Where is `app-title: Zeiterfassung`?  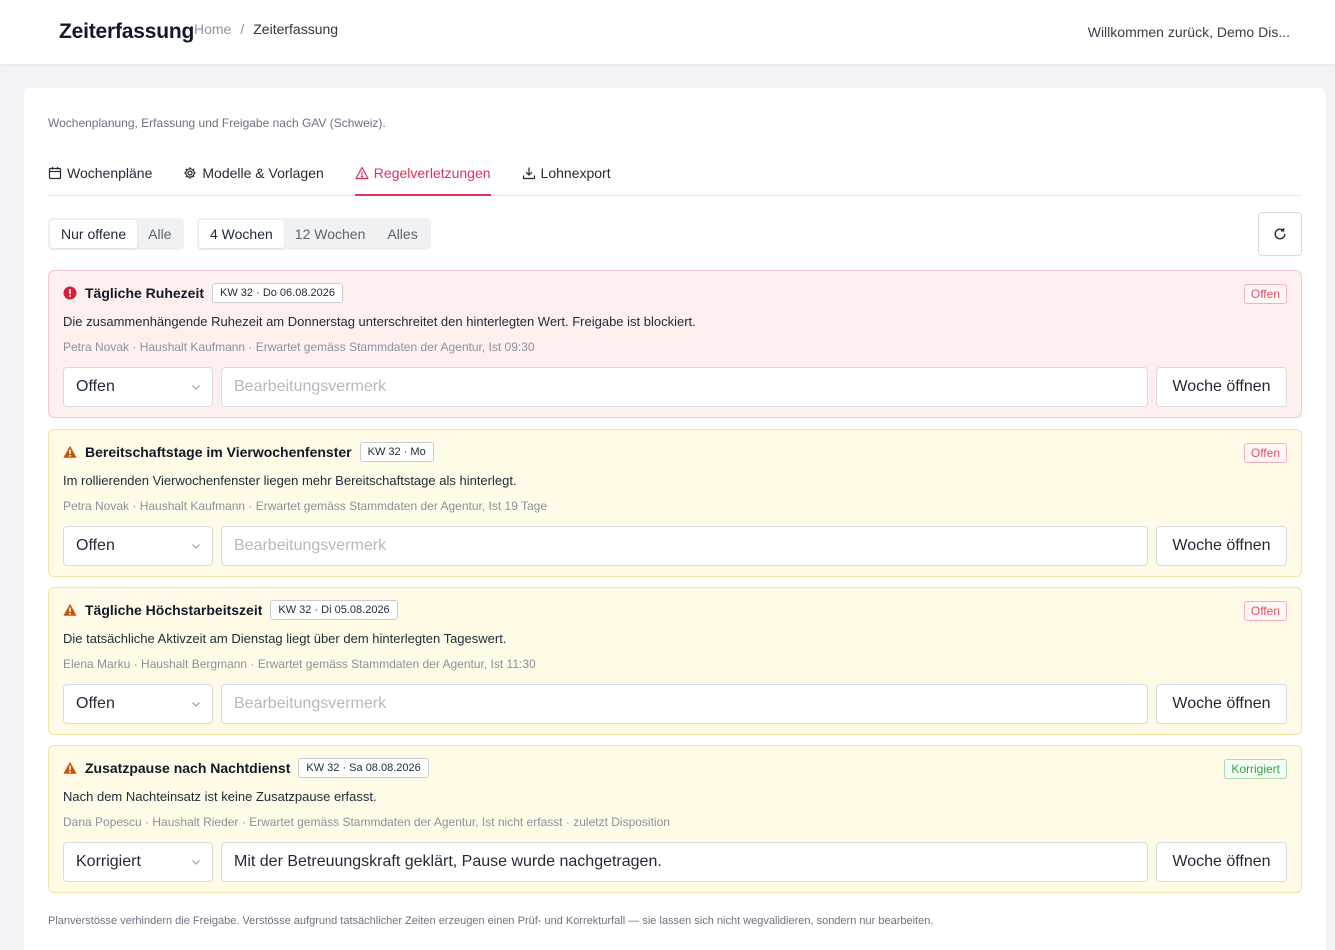
app-title: Zeiterfassung is located at coordinates (127, 31).